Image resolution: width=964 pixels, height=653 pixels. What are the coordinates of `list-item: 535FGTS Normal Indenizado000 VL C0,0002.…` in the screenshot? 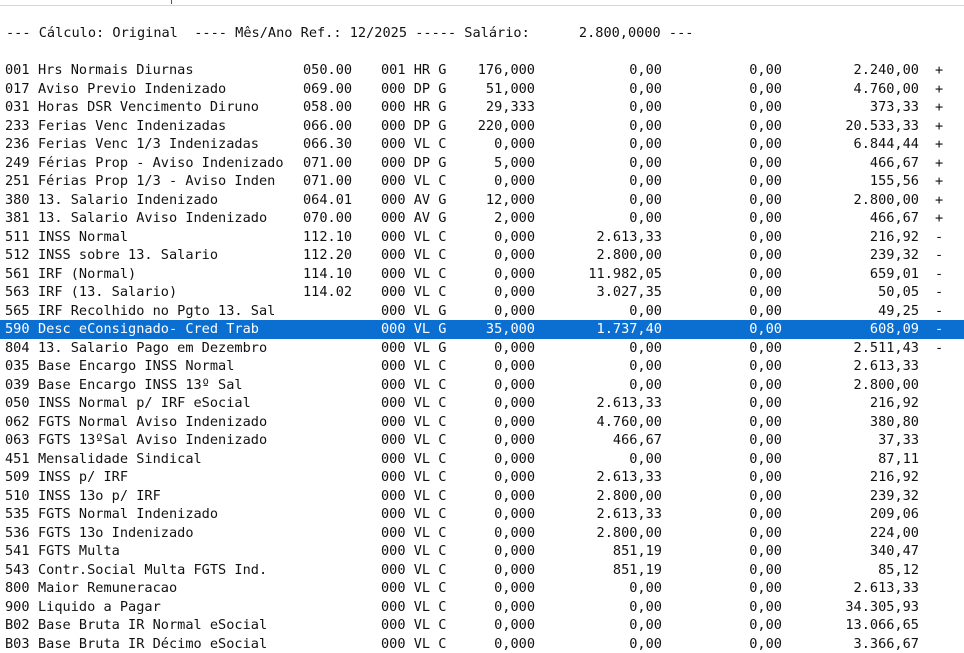 It's located at (482, 514).